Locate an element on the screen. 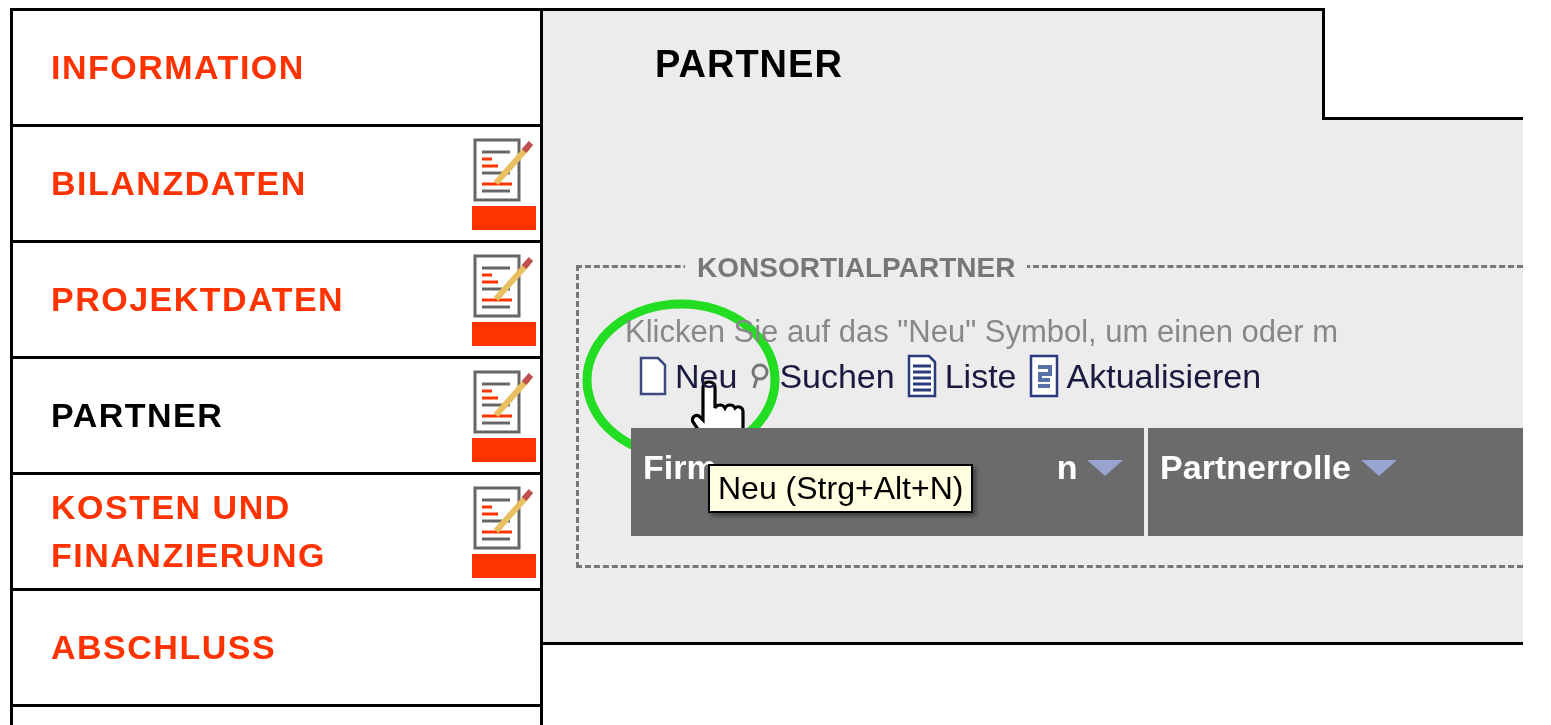  toolbar-button: Aktualisieren is located at coordinates (1145, 376).